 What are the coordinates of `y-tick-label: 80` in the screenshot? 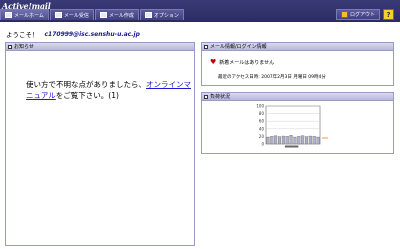 It's located at (262, 113).